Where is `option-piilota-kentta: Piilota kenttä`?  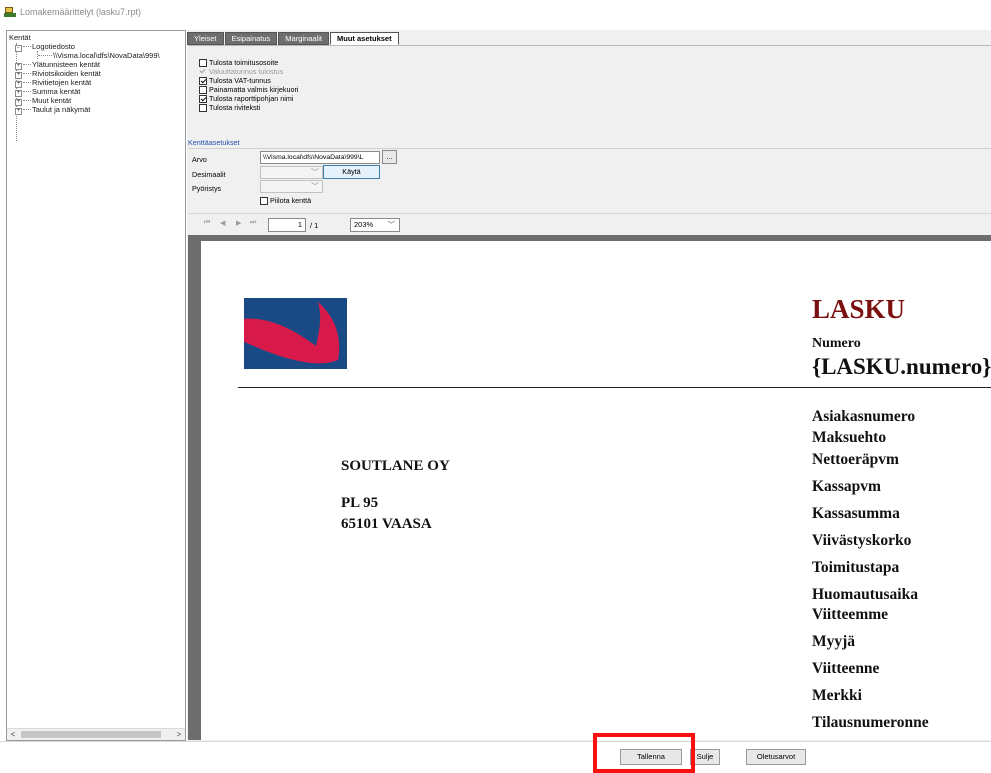
option-piilota-kentta: Piilota kenttä is located at coordinates (285, 200).